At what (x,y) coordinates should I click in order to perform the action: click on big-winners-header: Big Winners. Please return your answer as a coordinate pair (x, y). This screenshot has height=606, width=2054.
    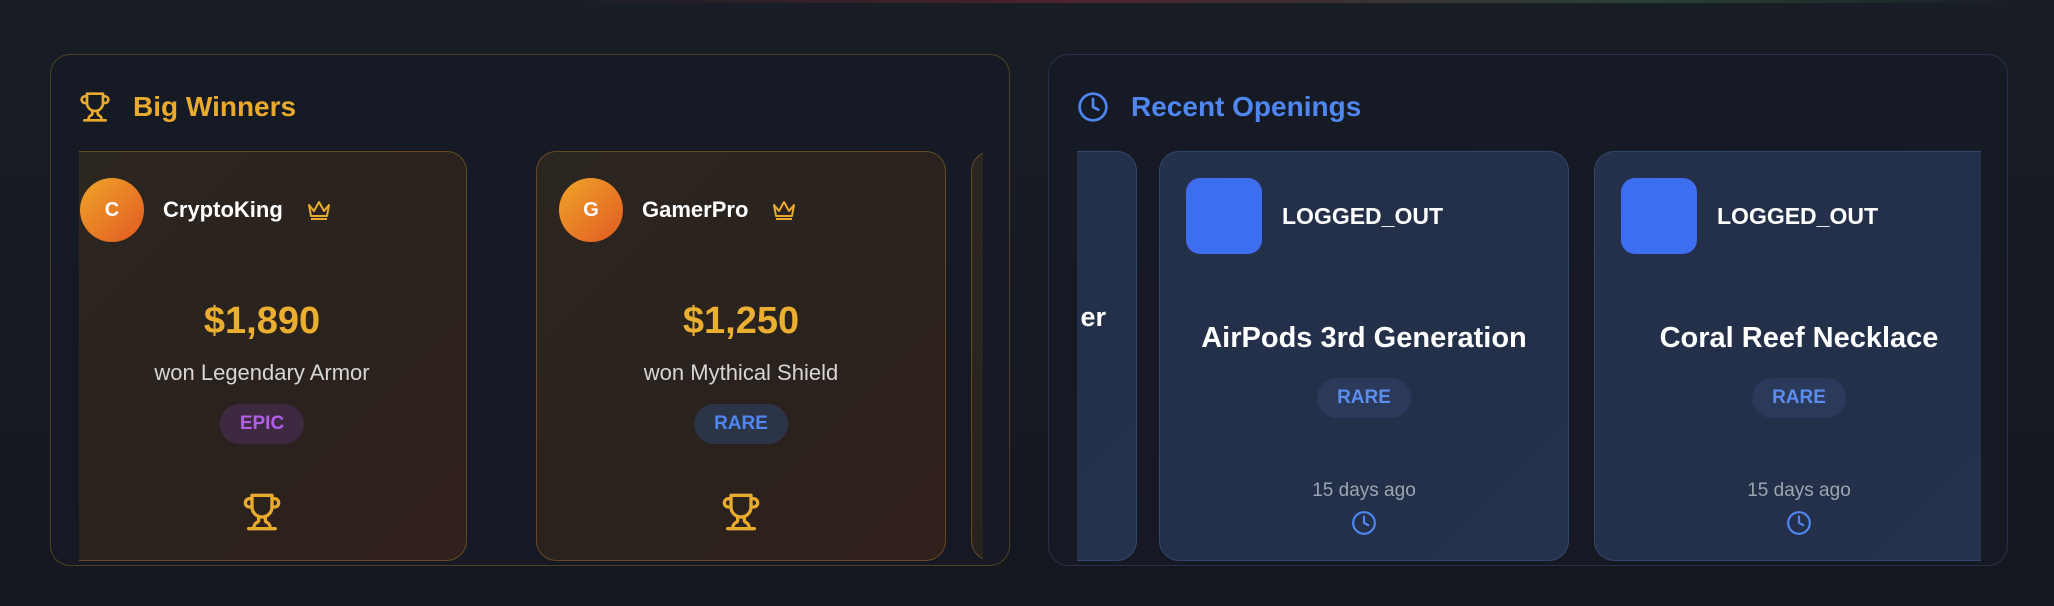
    Looking at the image, I should click on (187, 107).